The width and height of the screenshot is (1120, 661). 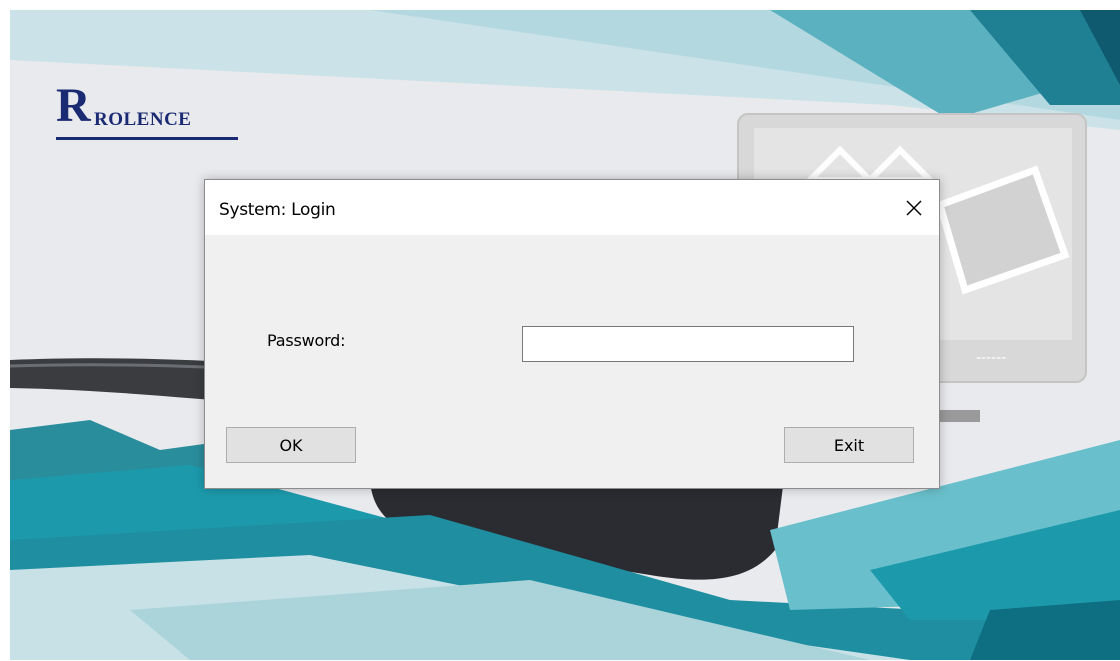 I want to click on close-button, so click(x=914, y=208).